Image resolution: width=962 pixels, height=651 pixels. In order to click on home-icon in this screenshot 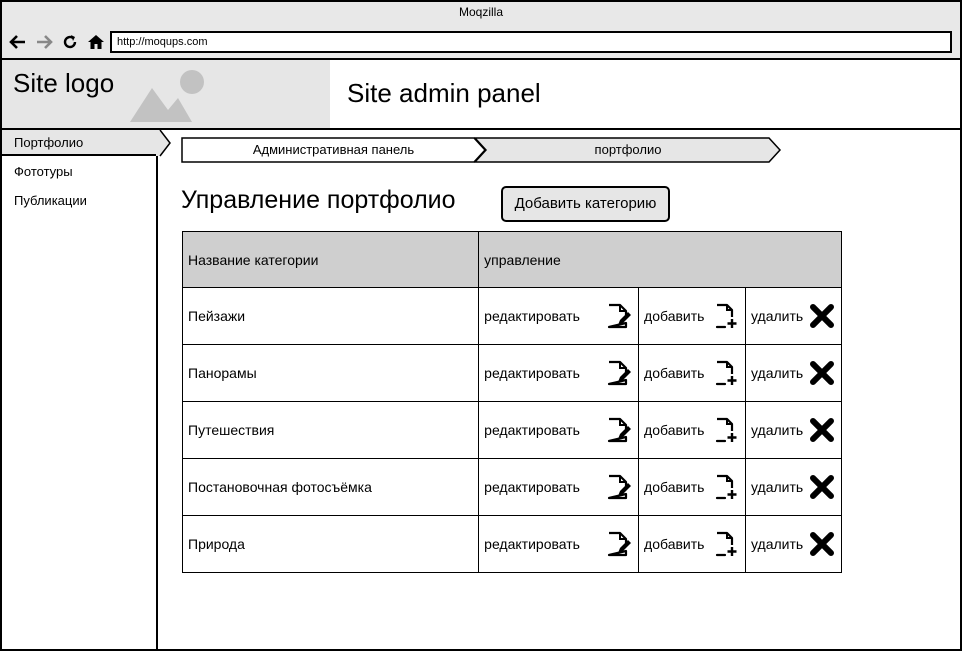, I will do `click(96, 42)`.